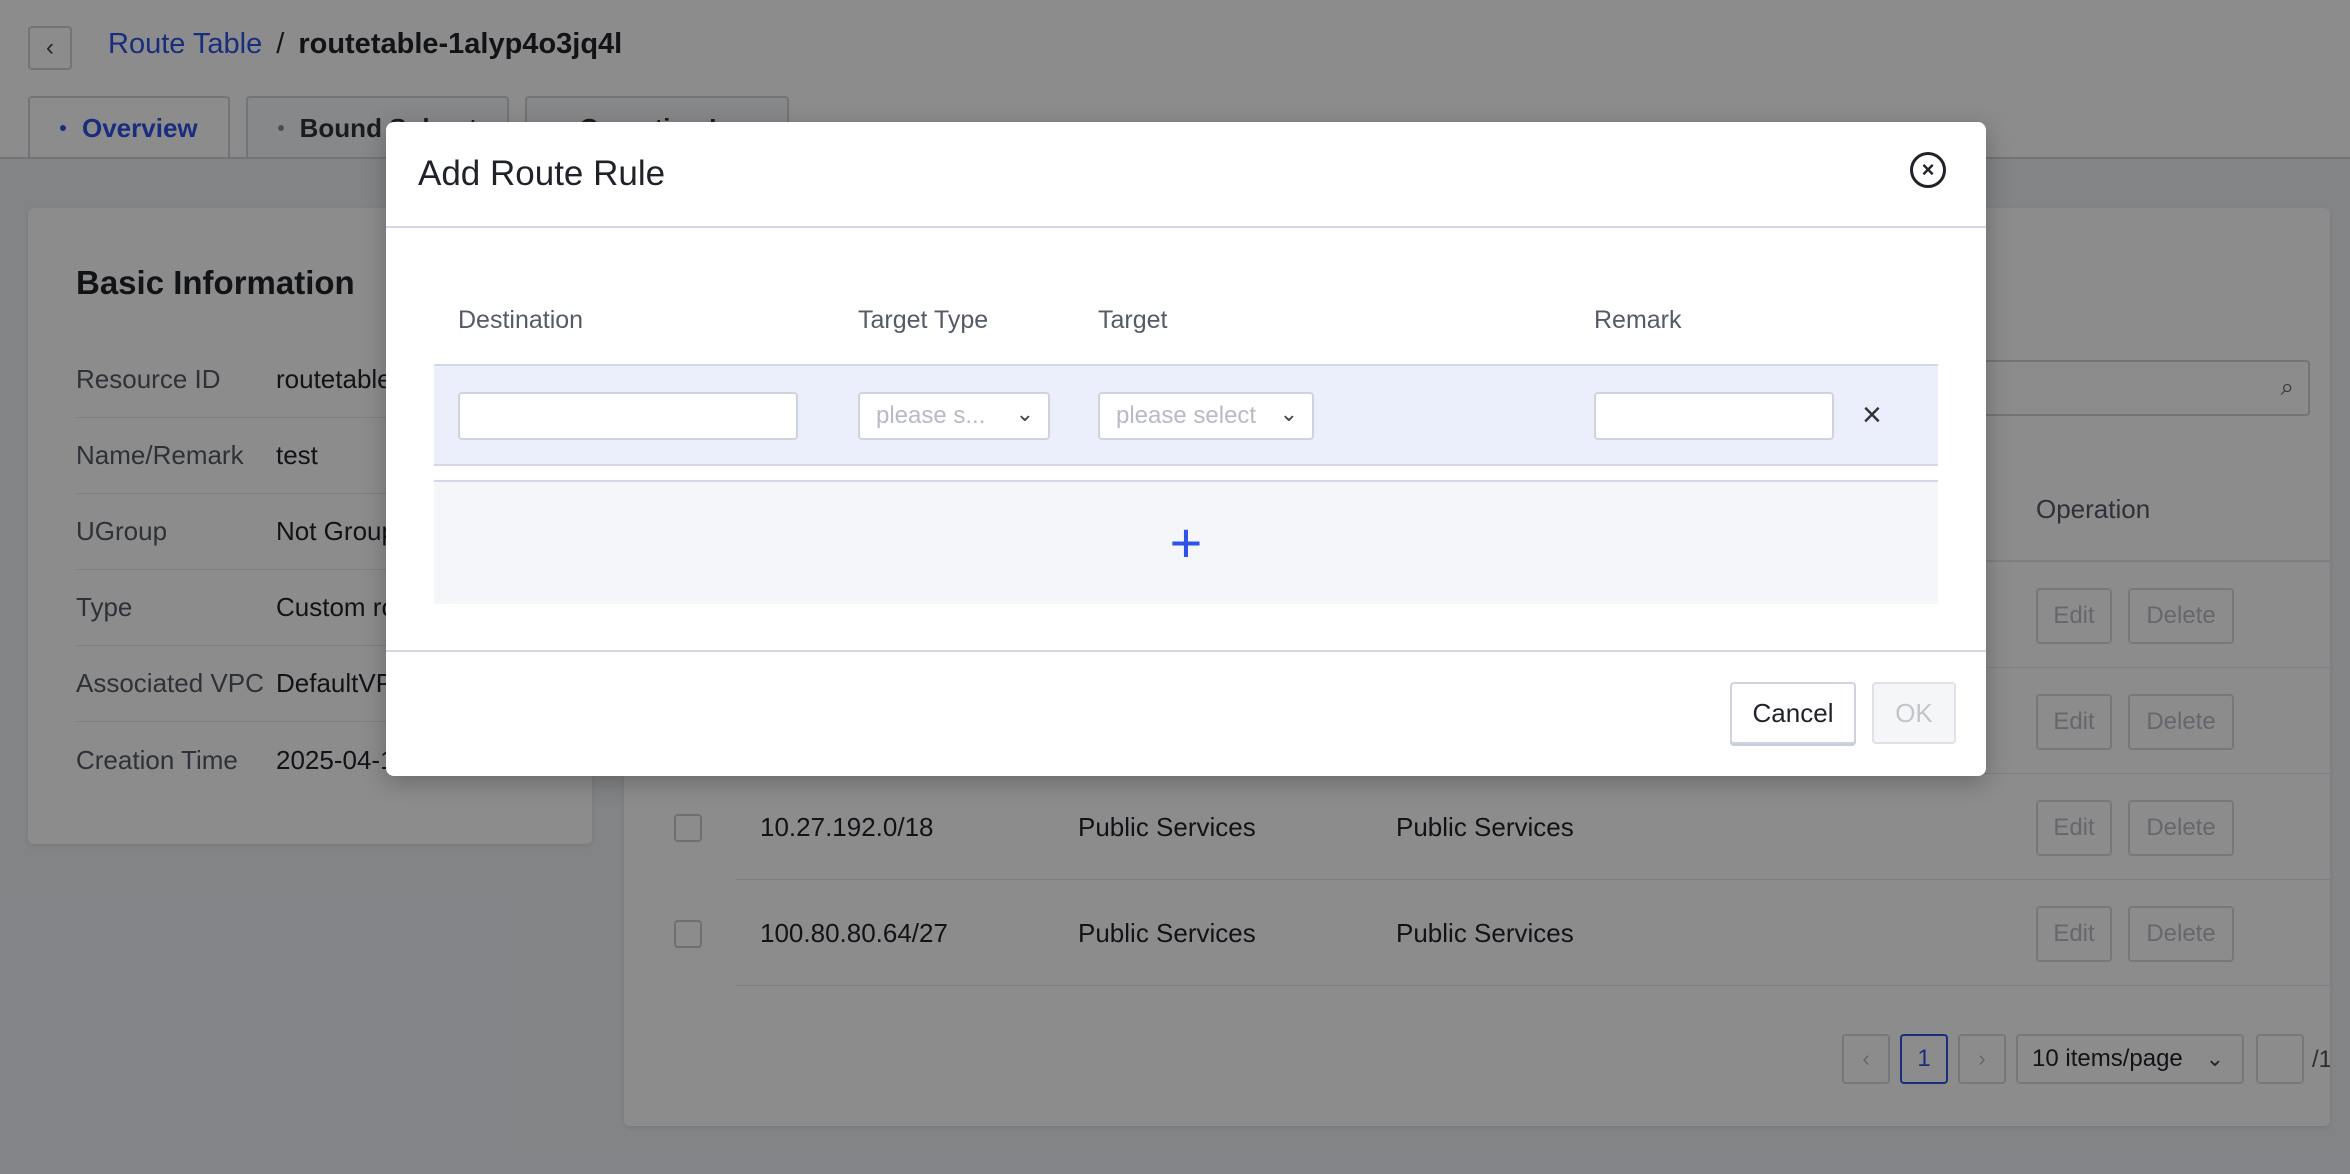  What do you see at coordinates (1186, 651) in the screenshot?
I see `dialog-footer-divider` at bounding box center [1186, 651].